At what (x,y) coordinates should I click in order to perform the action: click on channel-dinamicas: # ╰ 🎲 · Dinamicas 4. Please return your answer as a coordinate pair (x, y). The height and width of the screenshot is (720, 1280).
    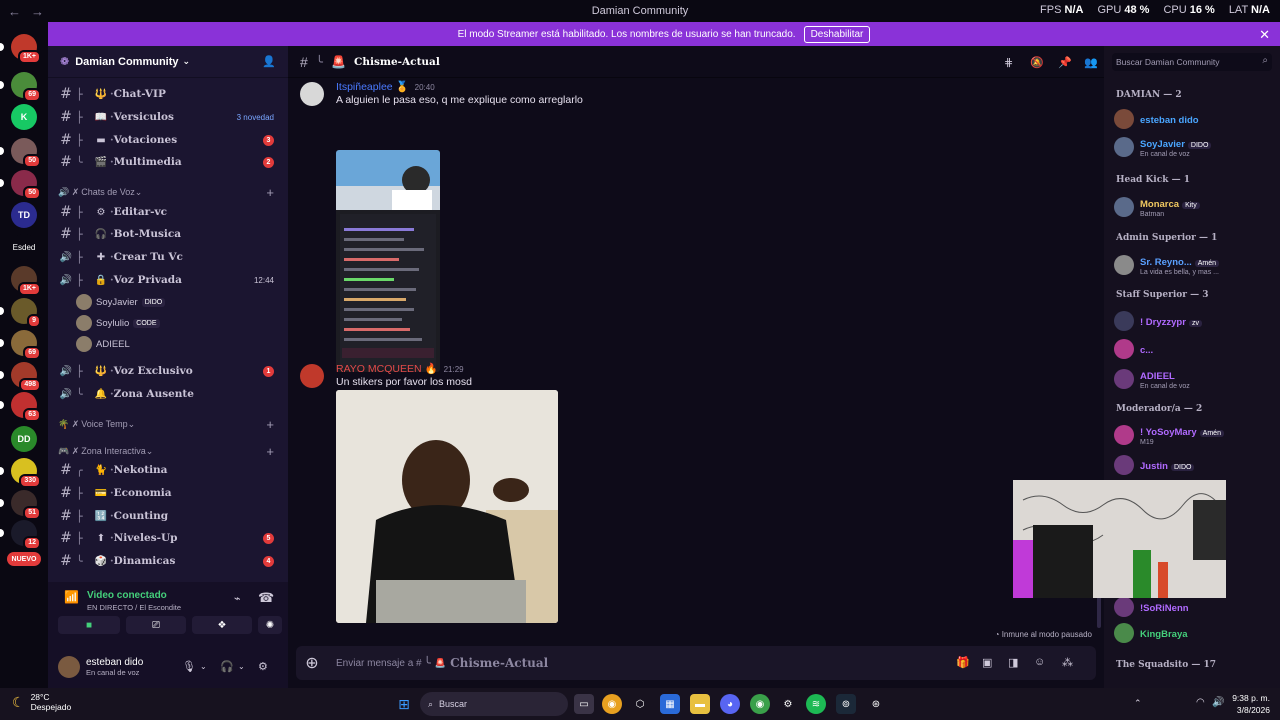
    Looking at the image, I should click on (170, 561).